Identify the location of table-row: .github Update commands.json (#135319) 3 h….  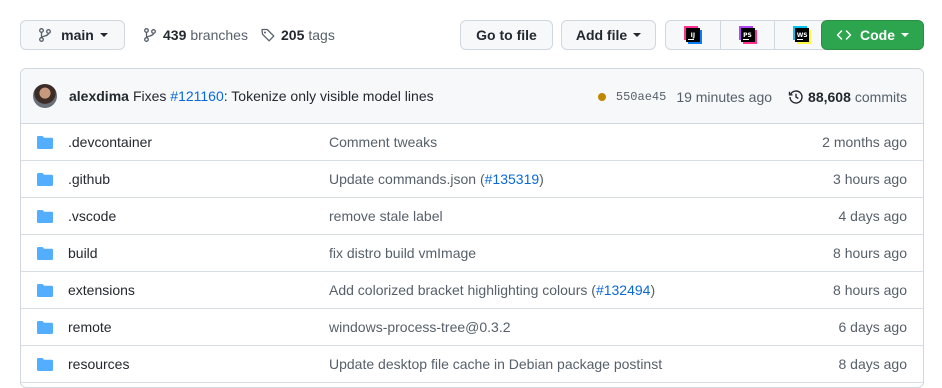
(472, 179).